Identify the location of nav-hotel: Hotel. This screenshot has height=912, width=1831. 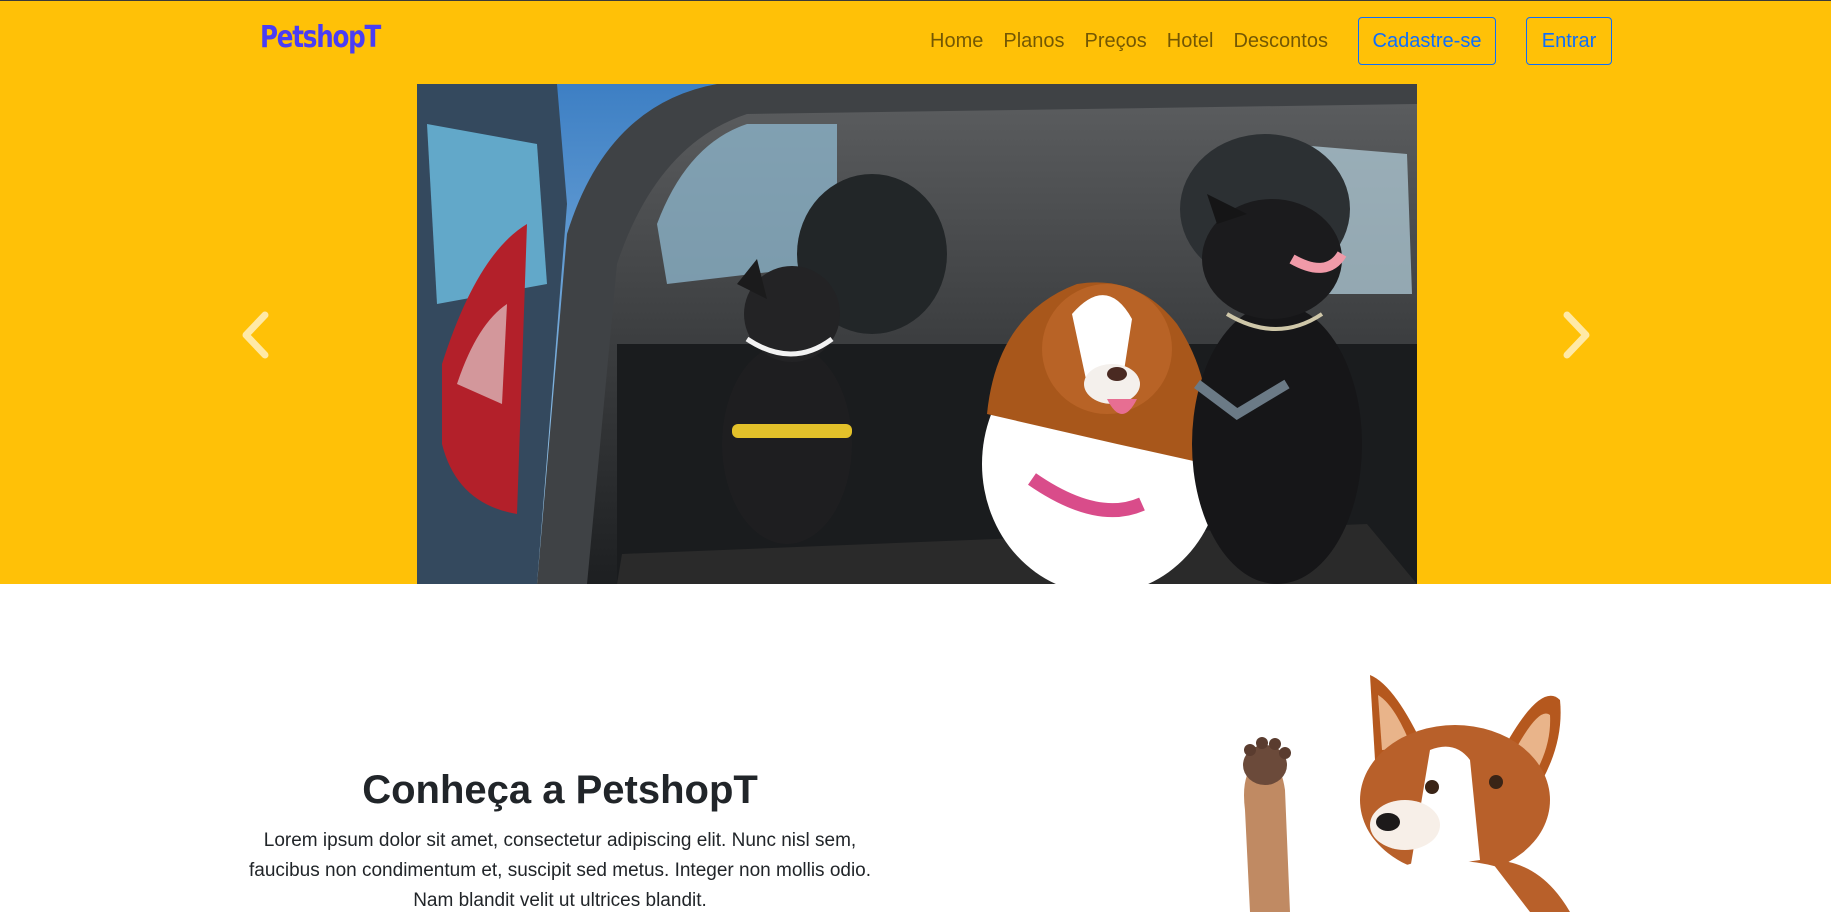
(1190, 41).